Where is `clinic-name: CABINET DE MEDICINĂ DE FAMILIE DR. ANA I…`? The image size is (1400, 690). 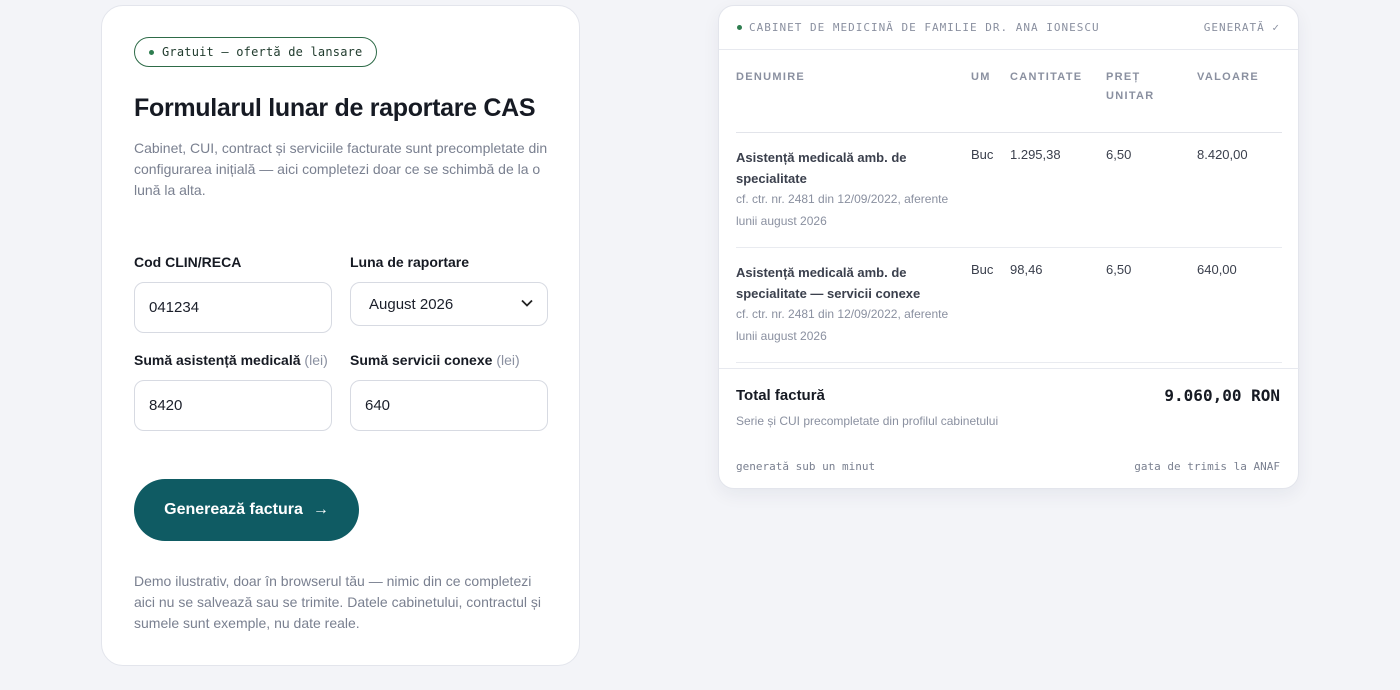 clinic-name: CABINET DE MEDICINĂ DE FAMILIE DR. ANA I… is located at coordinates (924, 27).